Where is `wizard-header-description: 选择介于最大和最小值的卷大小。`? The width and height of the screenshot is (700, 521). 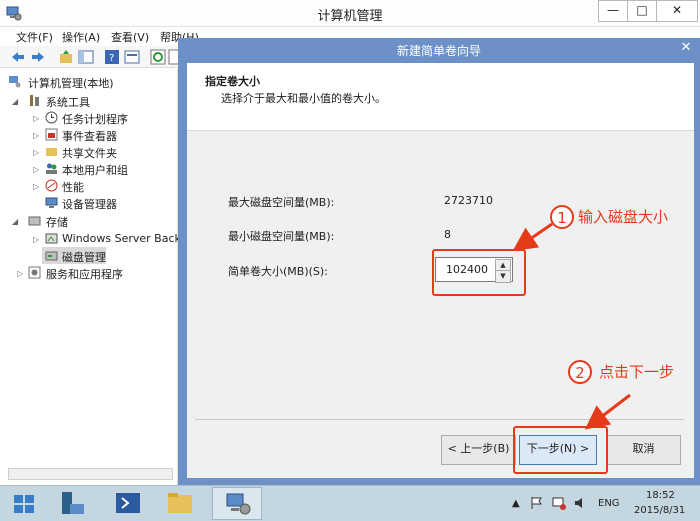 wizard-header-description: 选择介于最大和最小值的卷大小。 is located at coordinates (303, 98).